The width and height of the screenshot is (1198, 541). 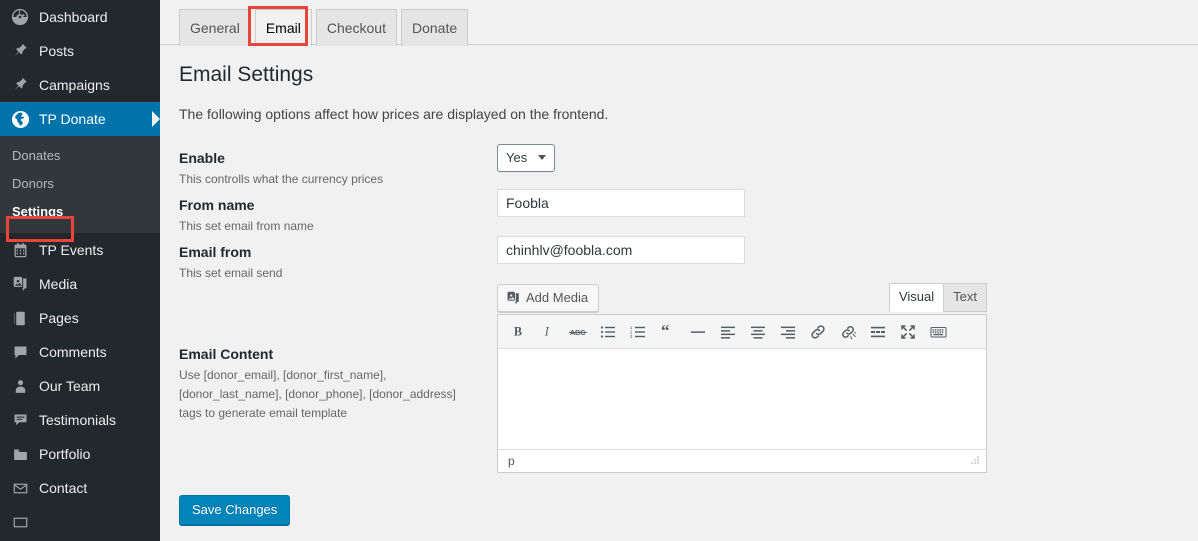 I want to click on editor-frame: B I ABC 1 2 3 “ p, so click(x=742, y=394).